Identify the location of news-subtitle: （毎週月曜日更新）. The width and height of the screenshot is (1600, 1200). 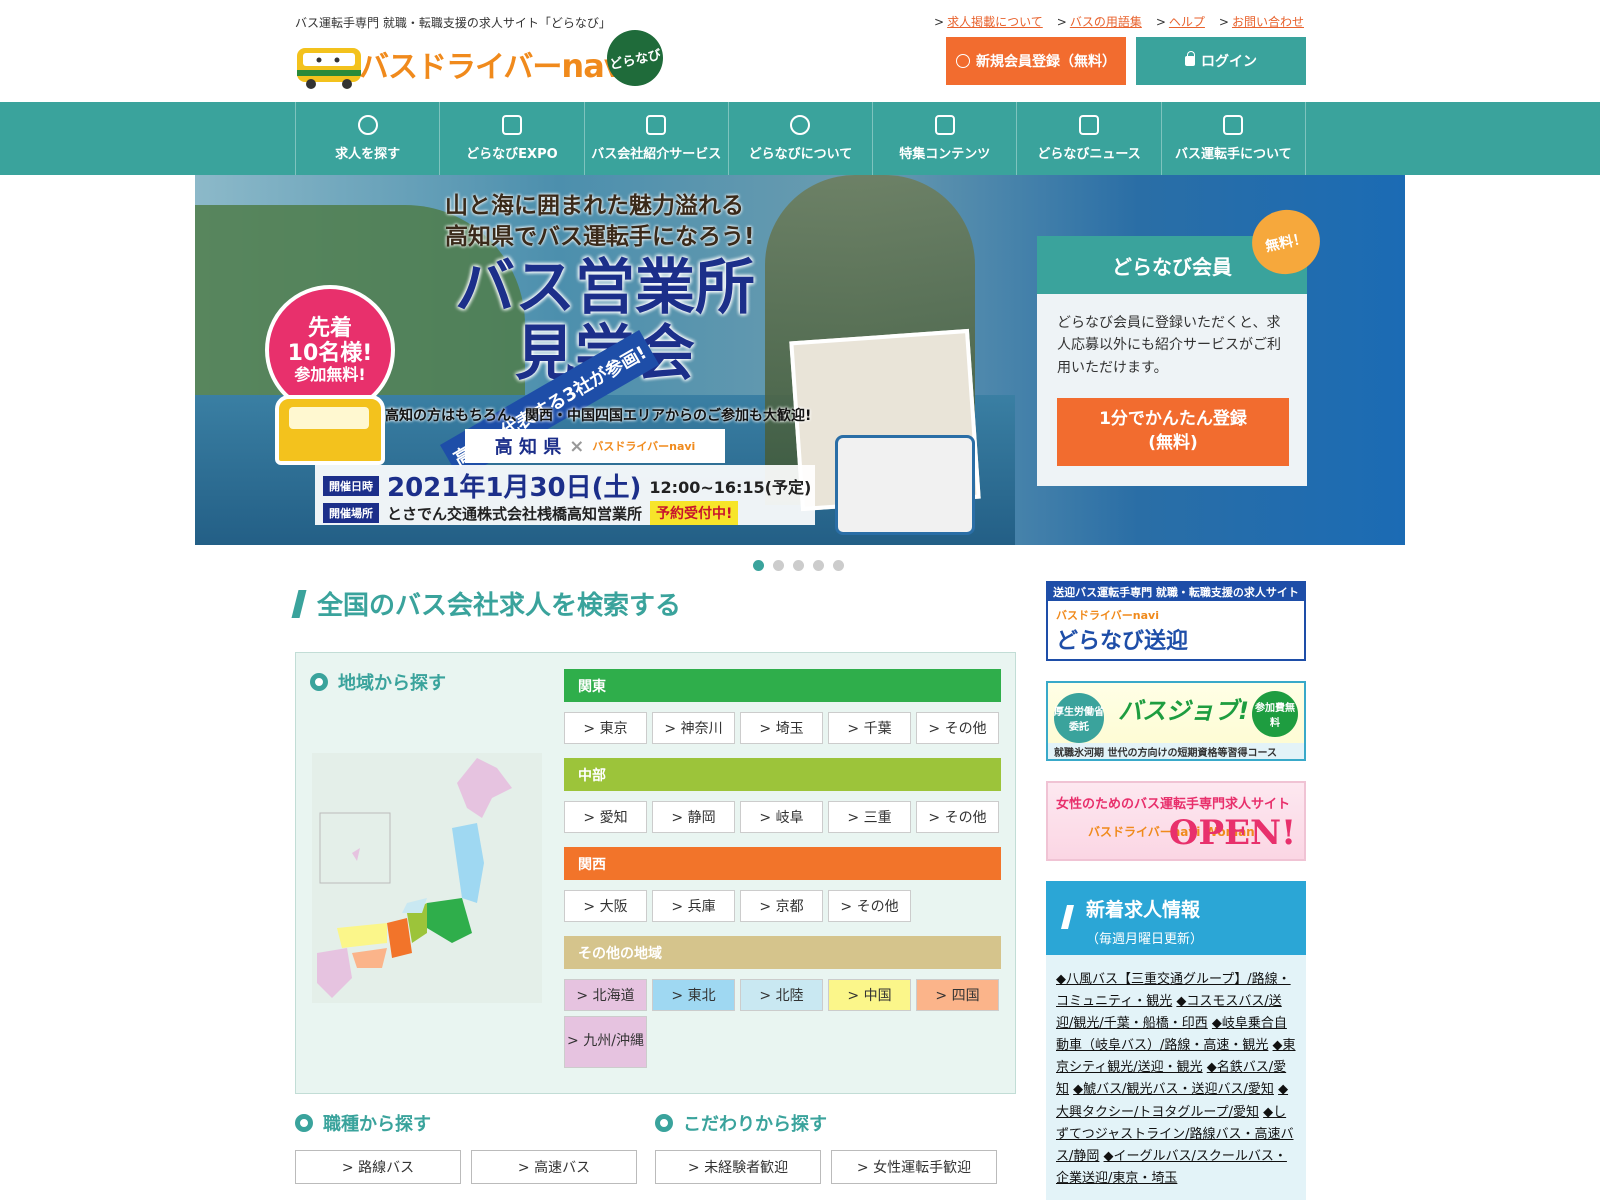
(1145, 939).